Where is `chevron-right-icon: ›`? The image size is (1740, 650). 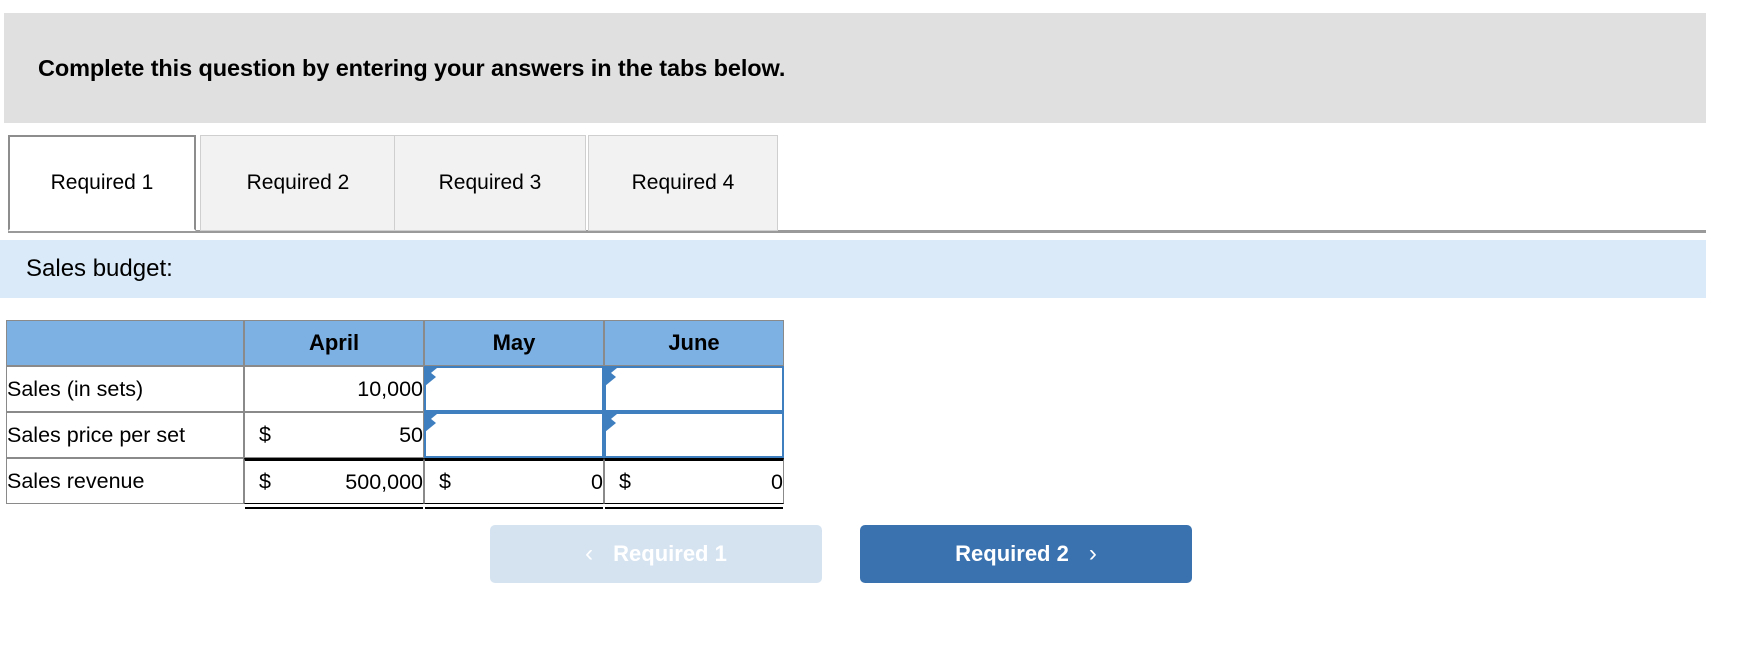
chevron-right-icon: › is located at coordinates (1092, 553).